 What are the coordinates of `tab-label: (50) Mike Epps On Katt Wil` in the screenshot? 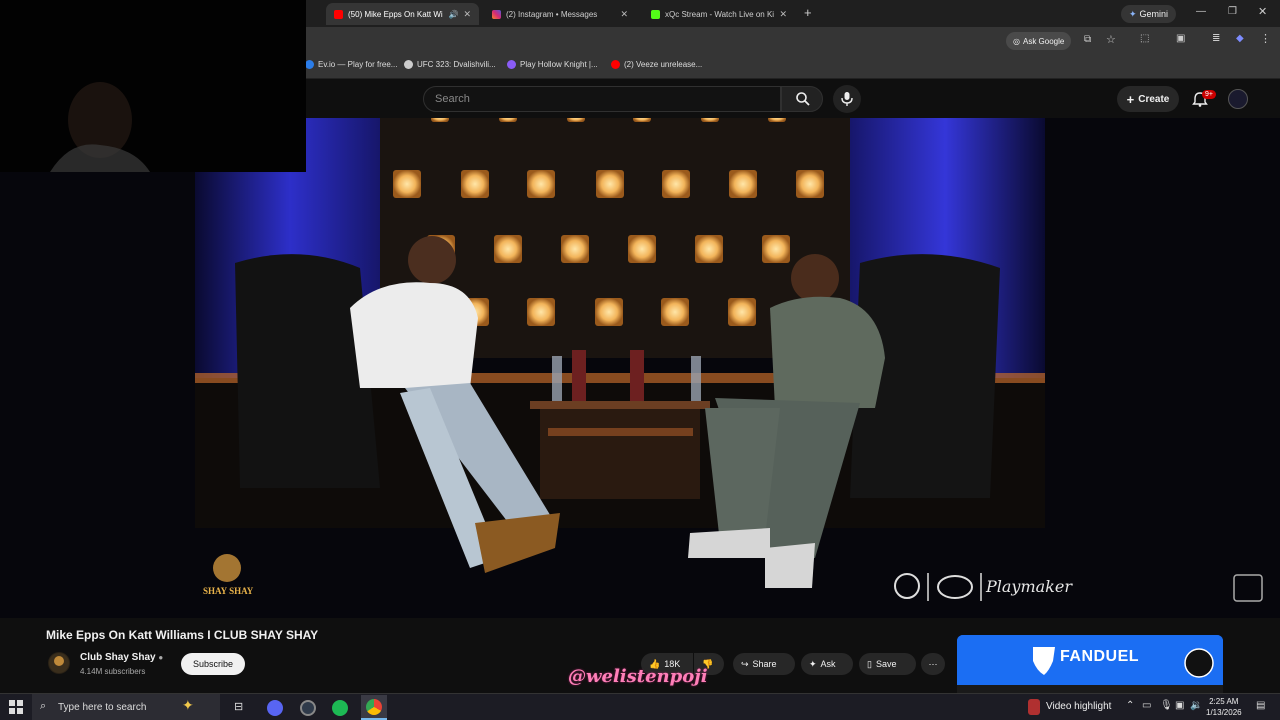 It's located at (396, 14).